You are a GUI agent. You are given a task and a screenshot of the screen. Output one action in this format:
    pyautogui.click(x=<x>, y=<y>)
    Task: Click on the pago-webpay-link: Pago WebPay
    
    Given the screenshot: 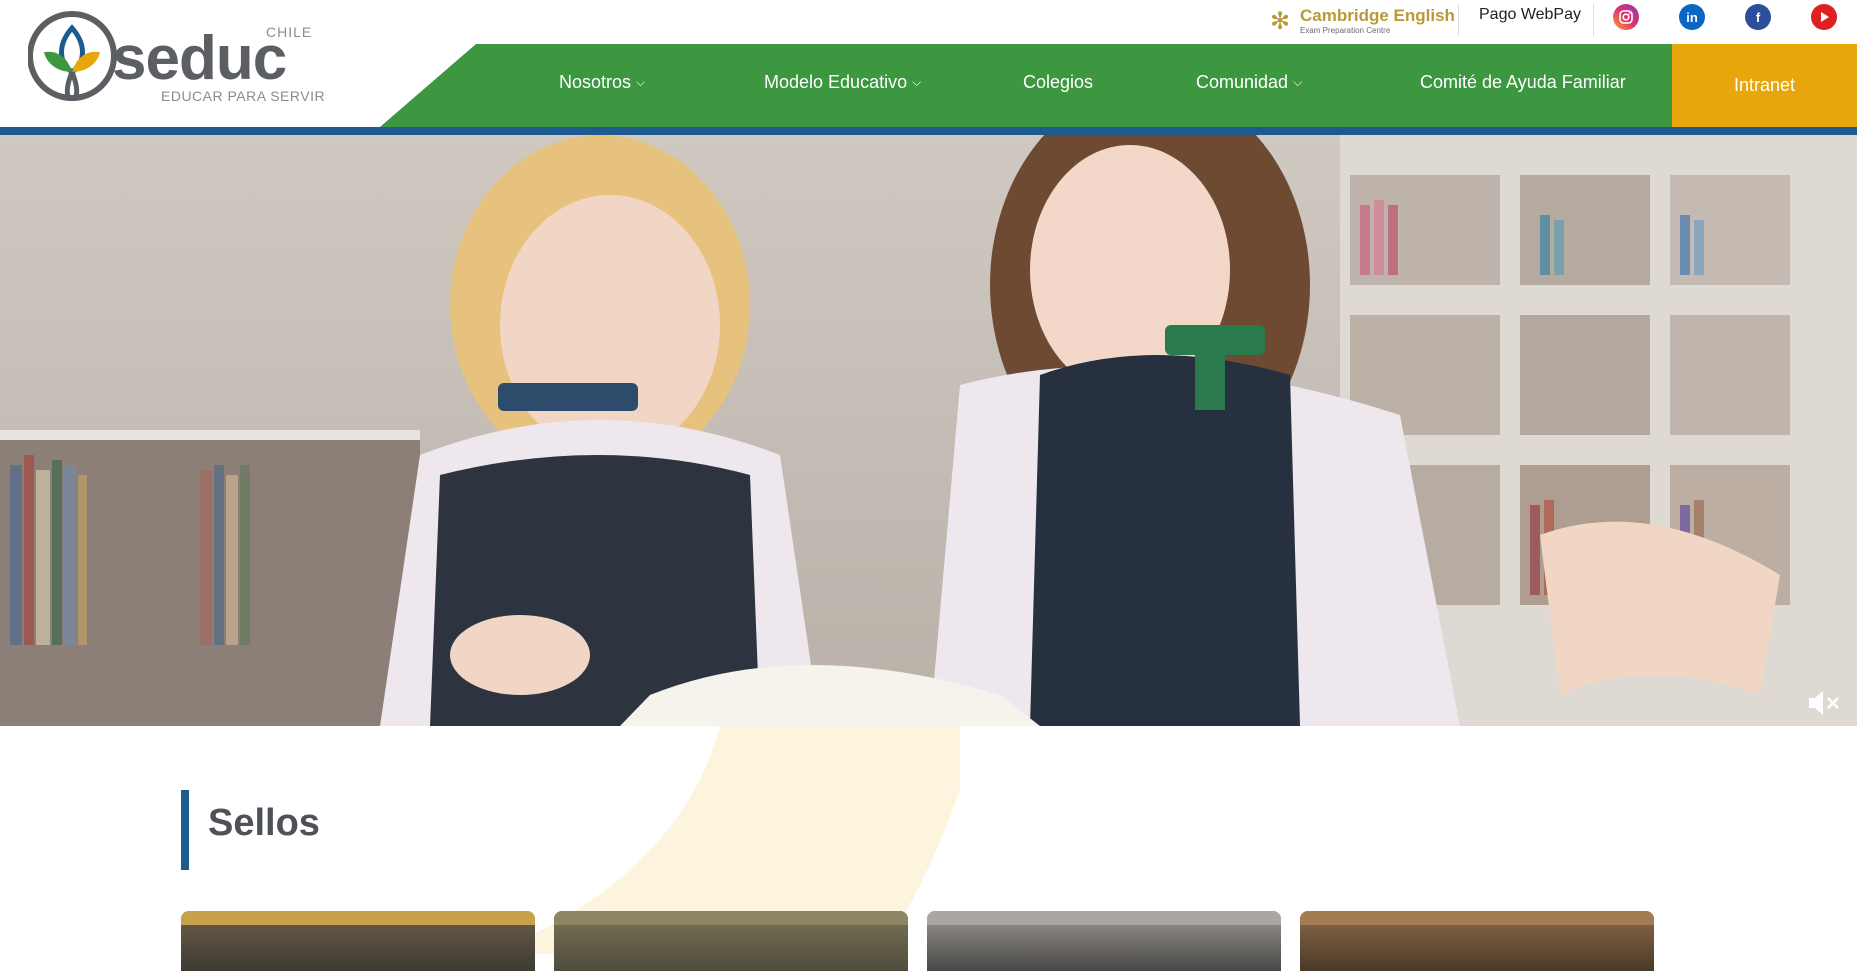 What is the action you would take?
    pyautogui.click(x=1530, y=15)
    